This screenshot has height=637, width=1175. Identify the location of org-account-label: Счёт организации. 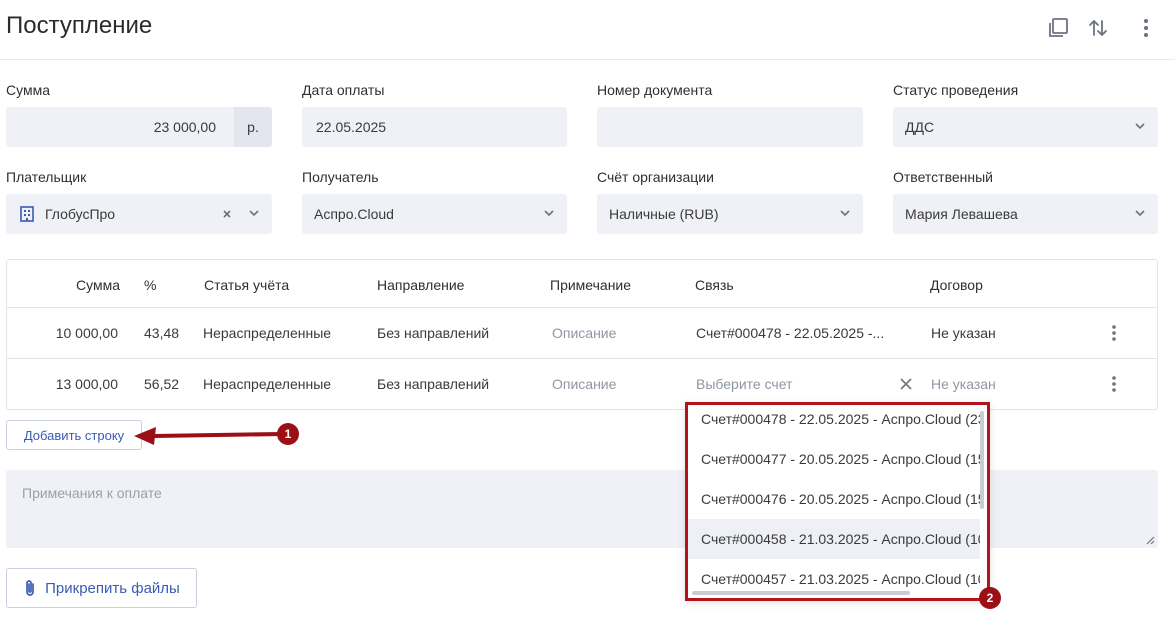
(655, 177).